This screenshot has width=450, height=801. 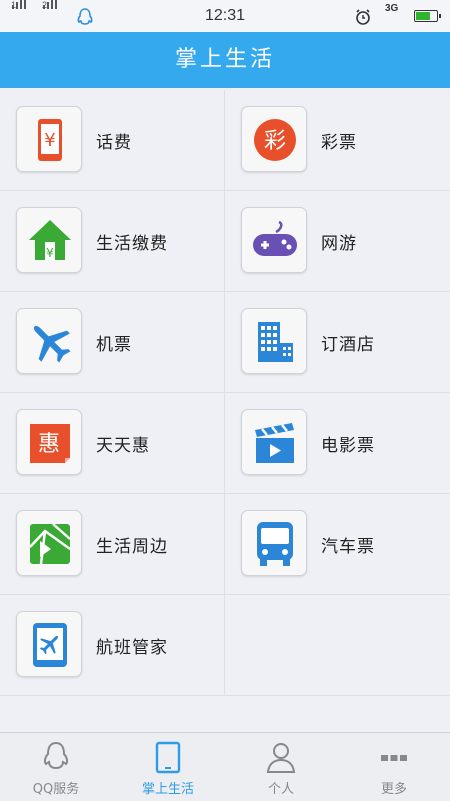 What do you see at coordinates (167, 789) in the screenshot?
I see `tab-label: 掌上生活` at bounding box center [167, 789].